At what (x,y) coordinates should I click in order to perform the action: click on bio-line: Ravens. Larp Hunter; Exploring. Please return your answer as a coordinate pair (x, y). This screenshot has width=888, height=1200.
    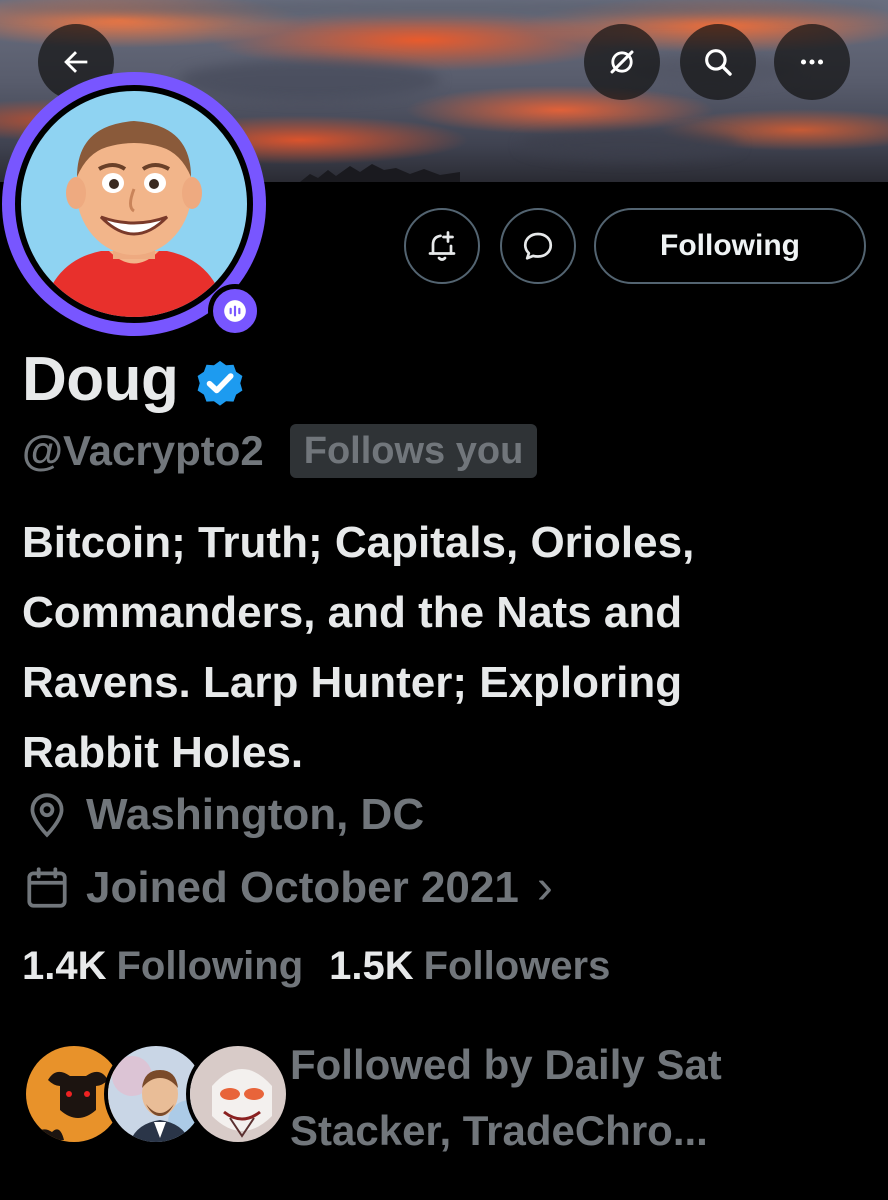
    Looking at the image, I should click on (352, 682).